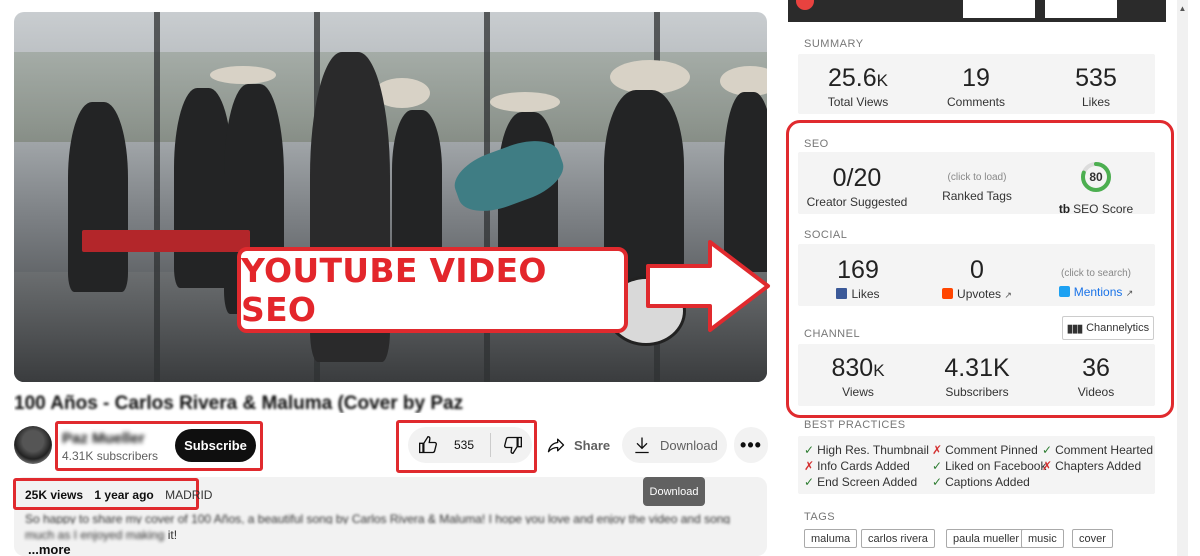 The image size is (1200, 556). What do you see at coordinates (215, 445) in the screenshot?
I see `subscribe-button: Subscribe` at bounding box center [215, 445].